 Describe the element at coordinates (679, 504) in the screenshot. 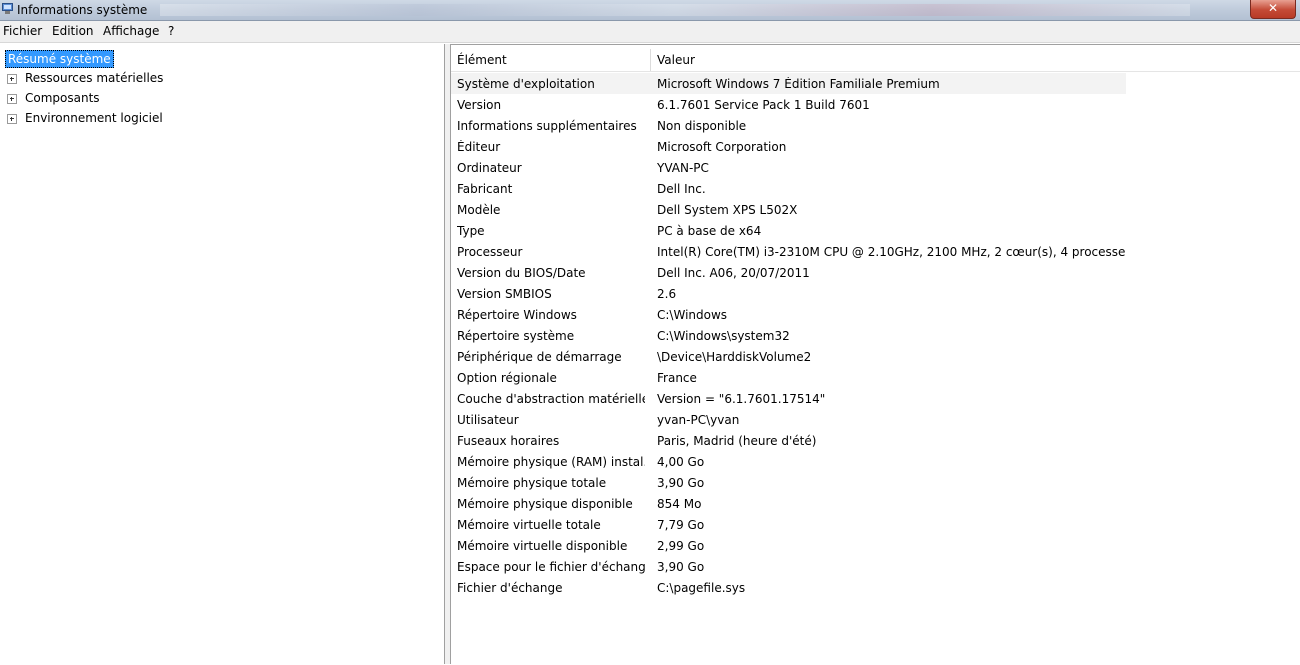

I see `cell-valeur: 854 Mo` at that location.